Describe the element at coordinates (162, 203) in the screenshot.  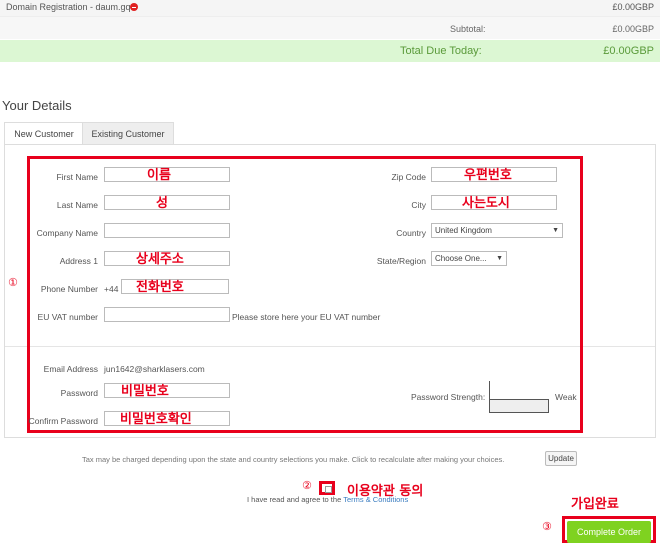
I see `last-name-annotation: 성` at that location.